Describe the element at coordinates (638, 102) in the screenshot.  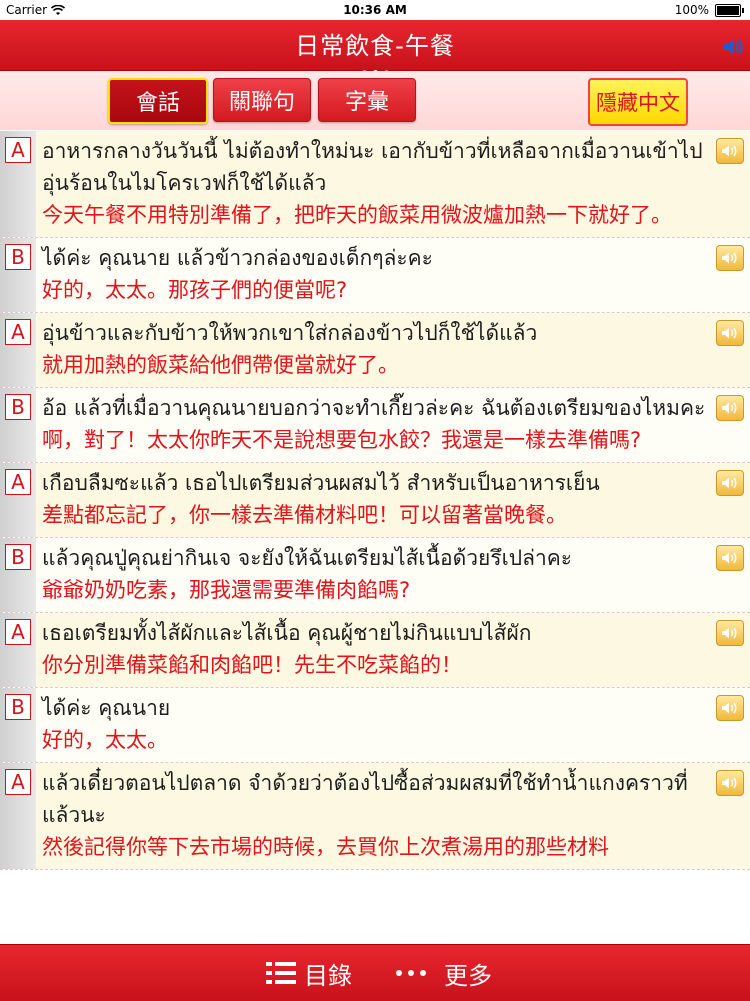
I see `hide-chinese-button: 隱藏中文` at that location.